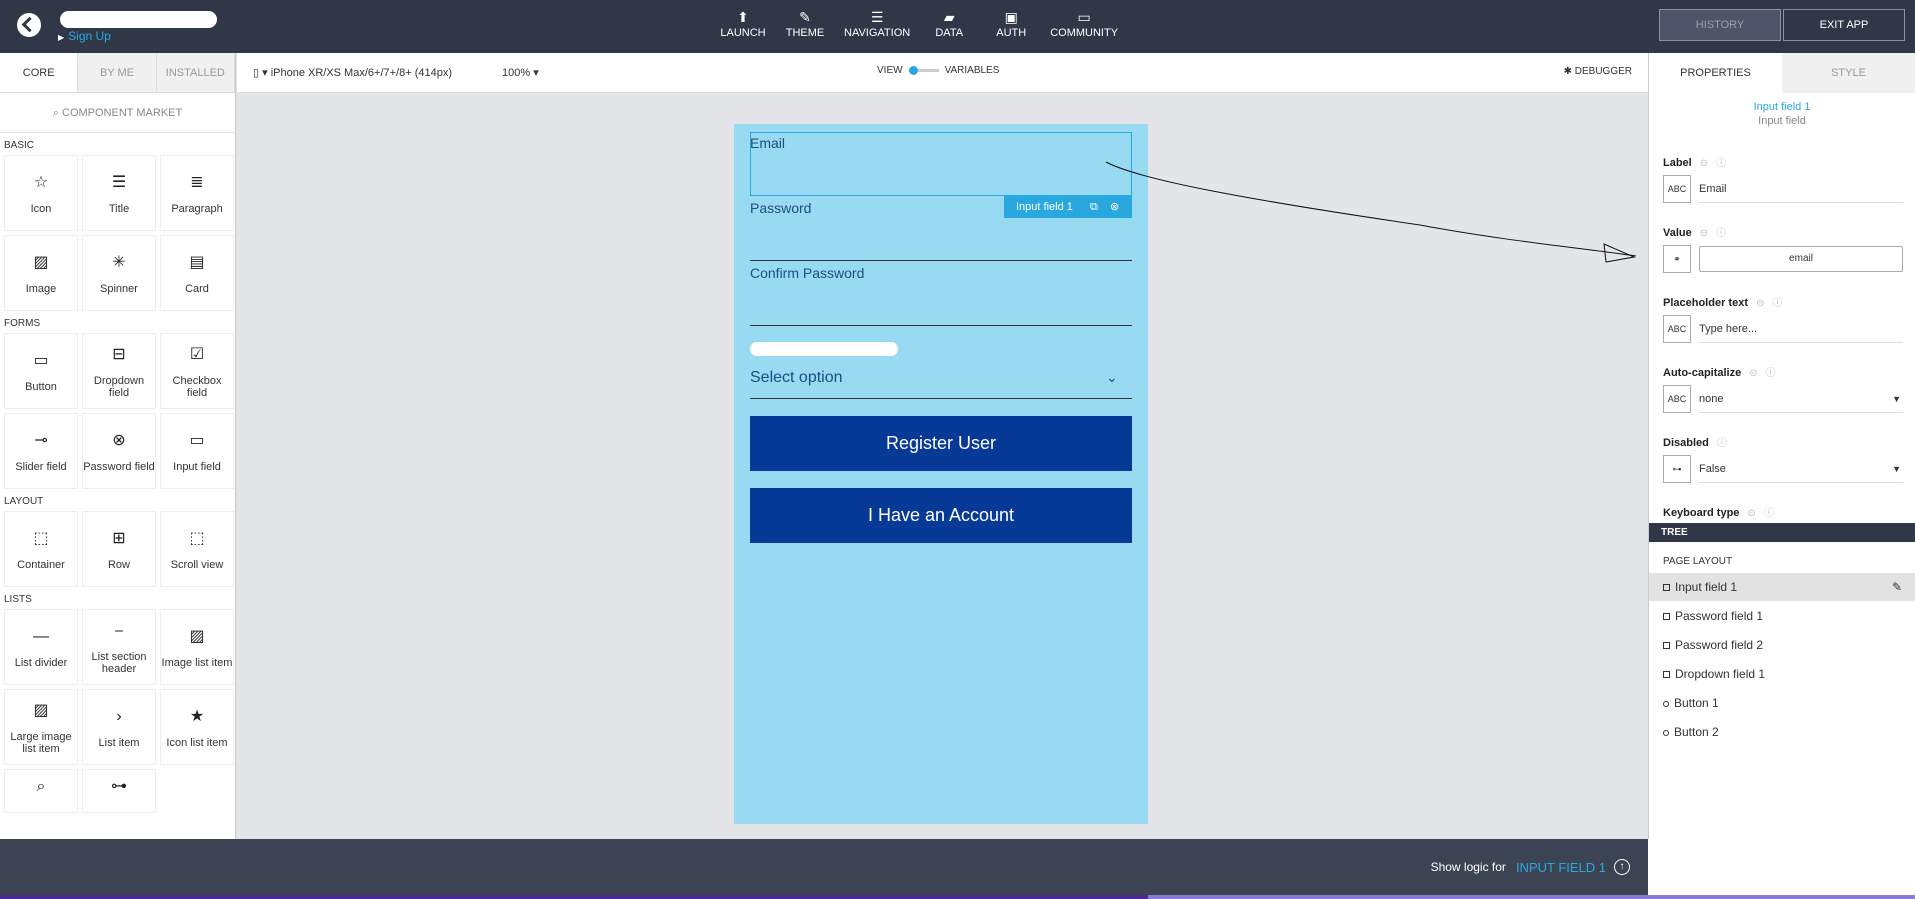  I want to click on dropdown-placeholder: Select option, so click(796, 378).